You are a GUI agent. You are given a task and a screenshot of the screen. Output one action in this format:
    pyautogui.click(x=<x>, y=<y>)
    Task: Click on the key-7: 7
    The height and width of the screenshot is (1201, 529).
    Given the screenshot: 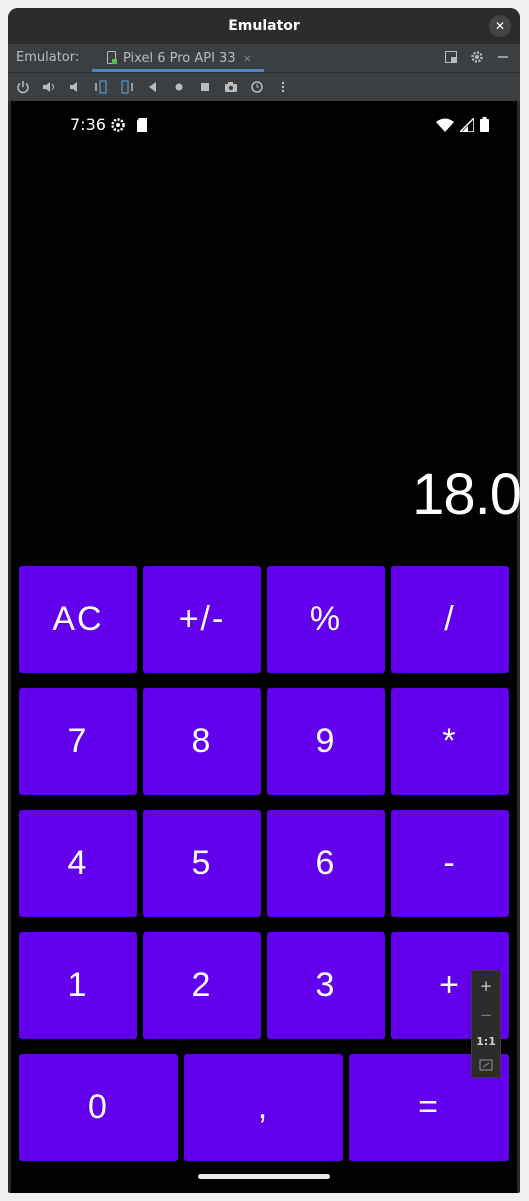 What is the action you would take?
    pyautogui.click(x=78, y=741)
    